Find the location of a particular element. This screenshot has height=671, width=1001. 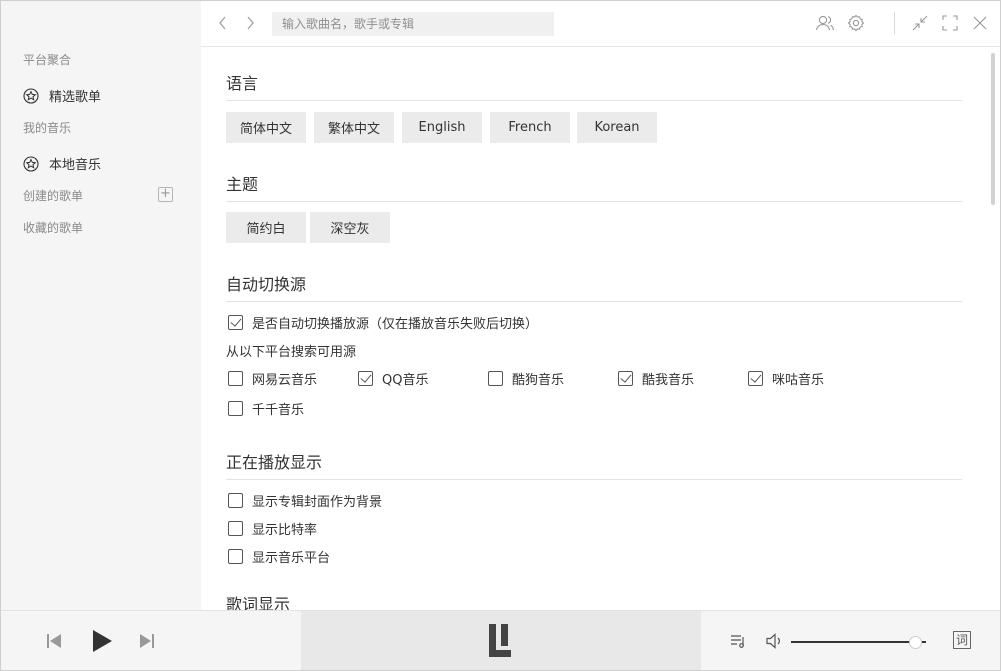

section-title-now-playing: 正在播放显示 is located at coordinates (274, 462).